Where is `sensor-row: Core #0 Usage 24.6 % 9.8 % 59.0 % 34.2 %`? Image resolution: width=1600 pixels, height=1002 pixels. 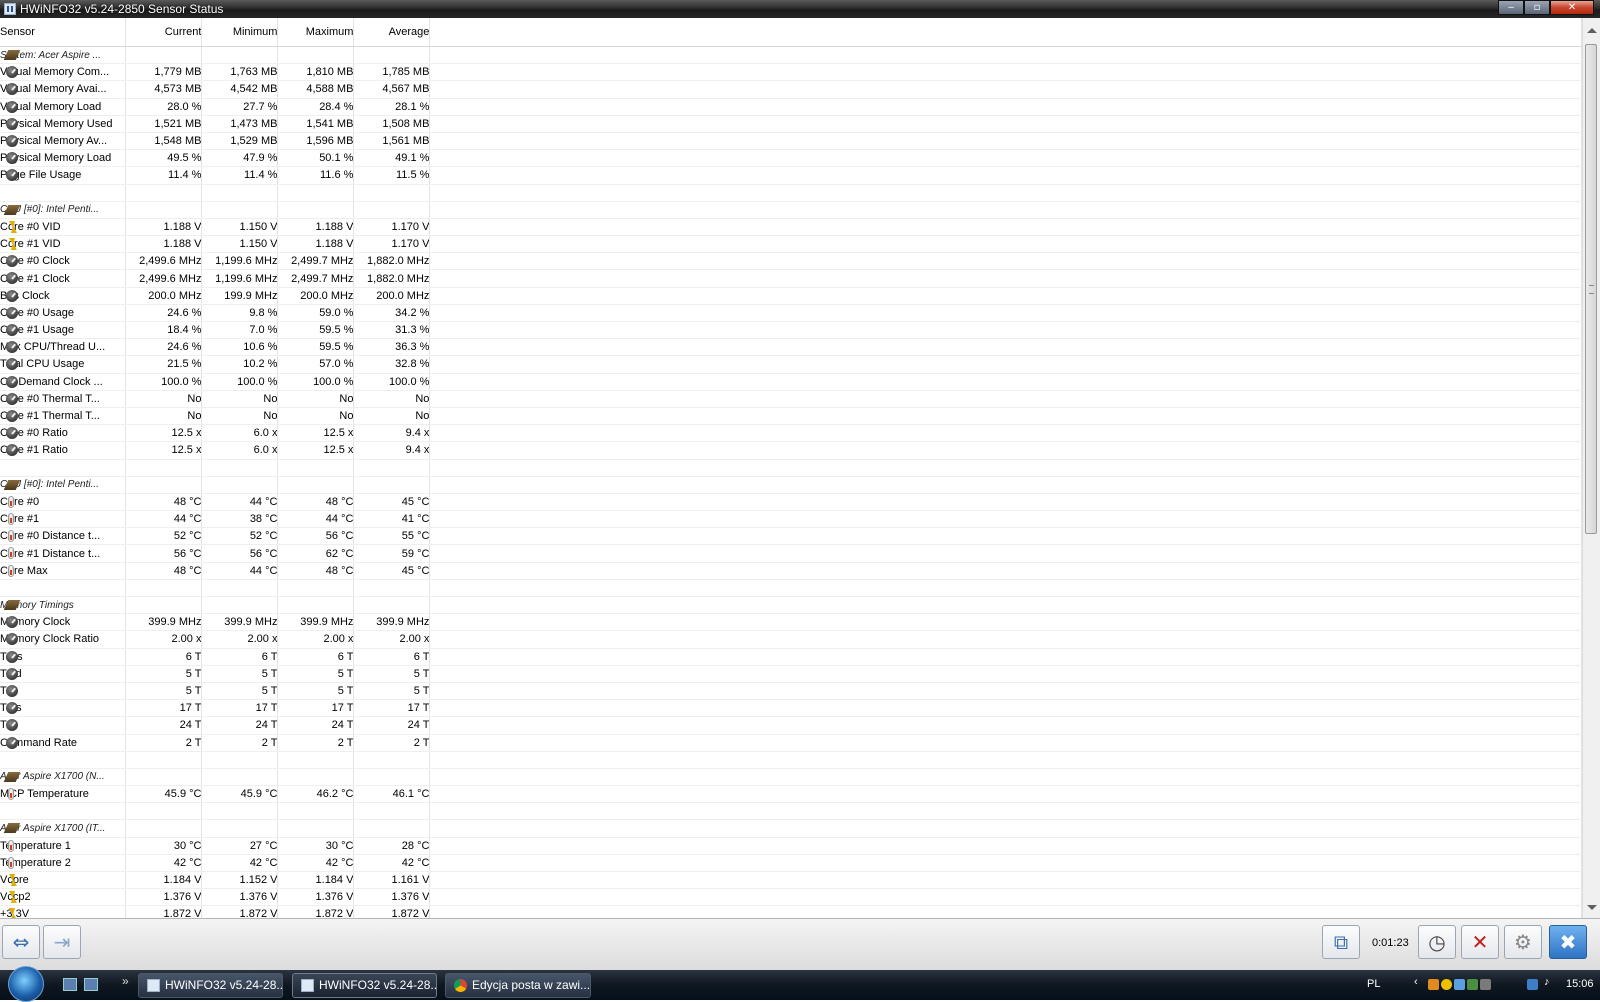
sensor-row: Core #0 Usage 24.6 % 9.8 % 59.0 % 34.2 % is located at coordinates (791, 313).